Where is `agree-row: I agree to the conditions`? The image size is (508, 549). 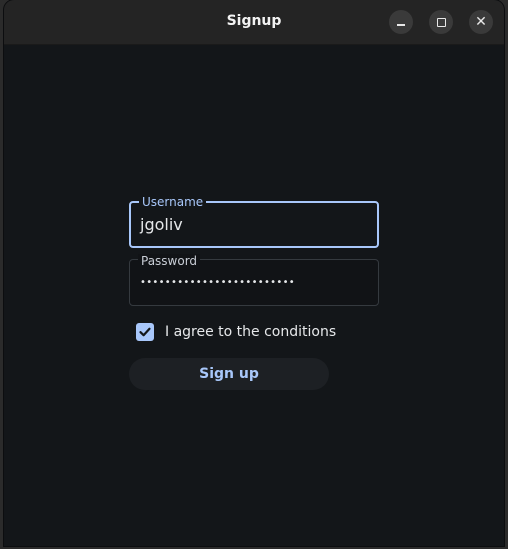
agree-row: I agree to the conditions is located at coordinates (236, 332).